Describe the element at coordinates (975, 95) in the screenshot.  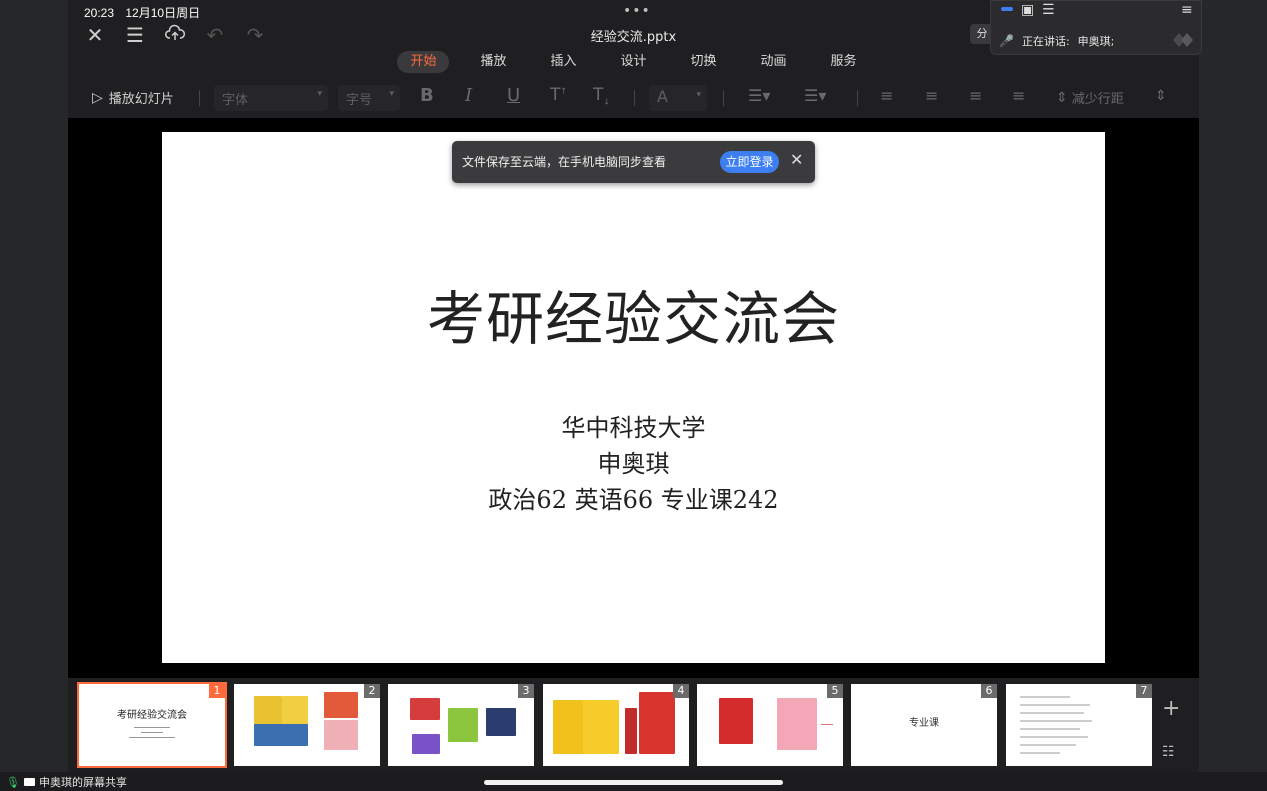
I see `align-center-icon: ≡` at that location.